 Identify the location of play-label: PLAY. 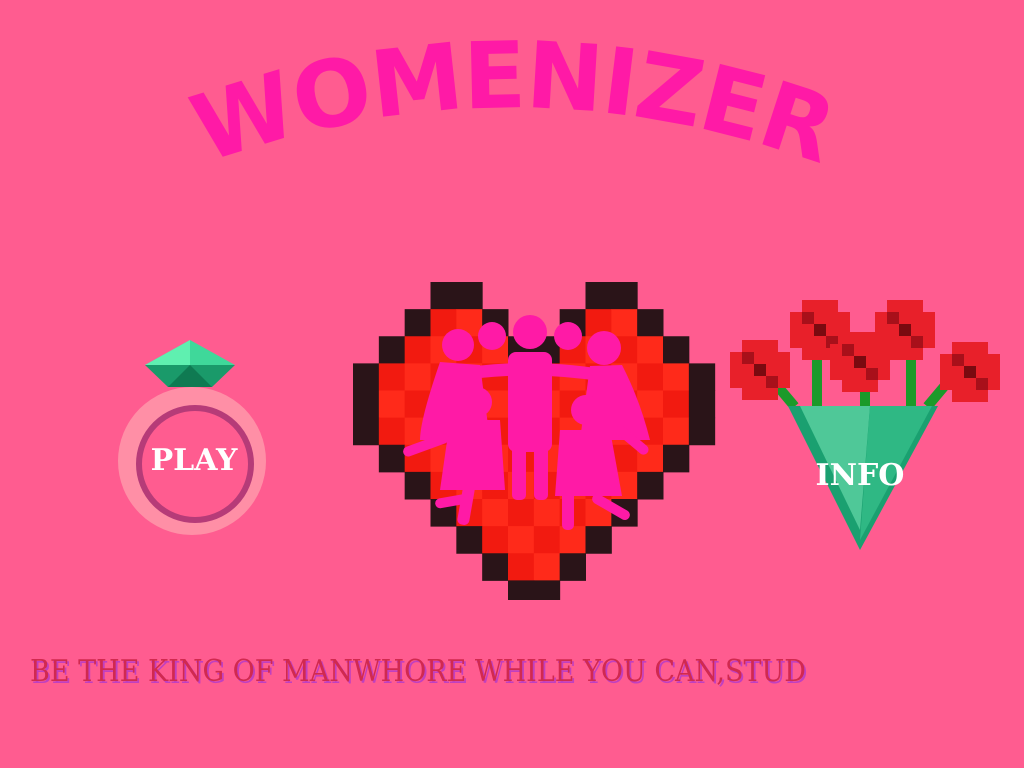
(194, 460).